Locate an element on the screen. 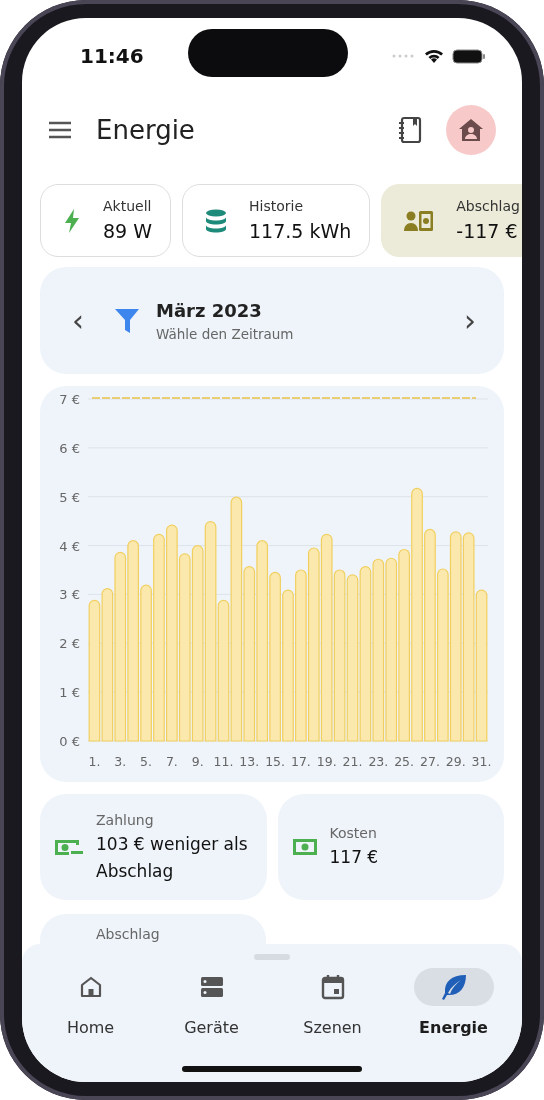 This screenshot has height=1100, width=544. chip-value: 117.5 kWh is located at coordinates (300, 231).